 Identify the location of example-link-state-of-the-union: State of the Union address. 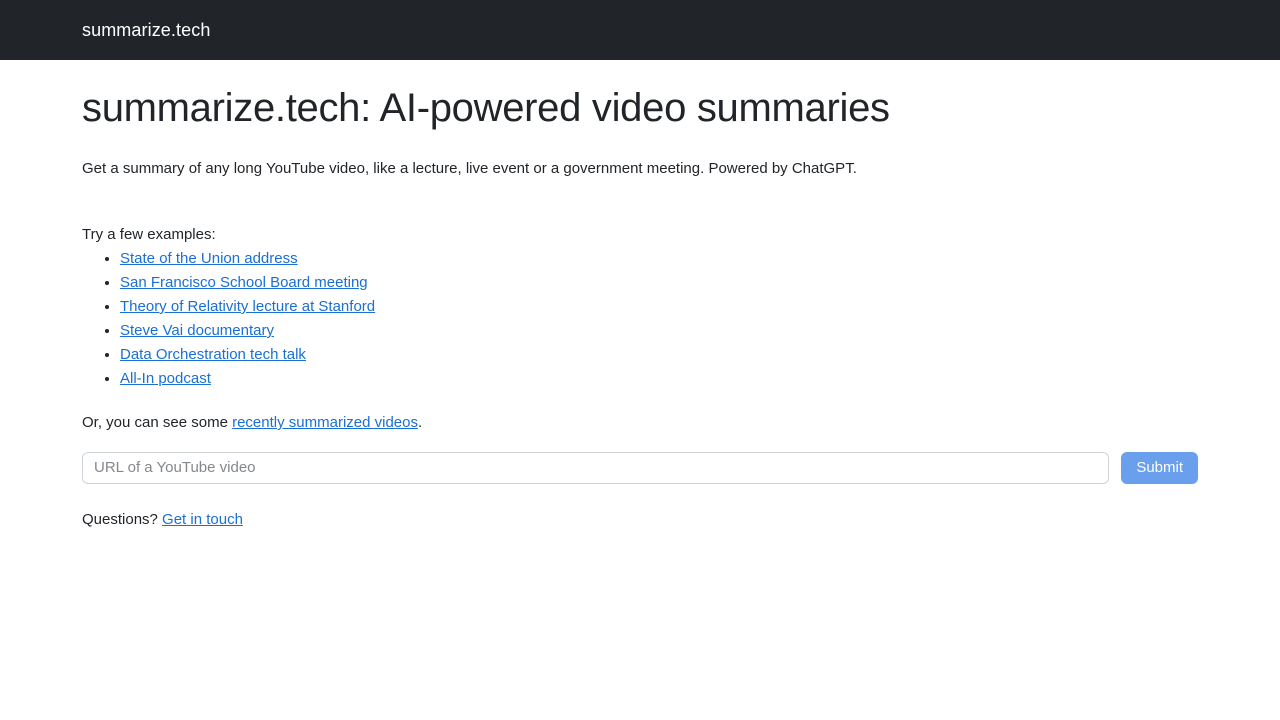
(209, 258).